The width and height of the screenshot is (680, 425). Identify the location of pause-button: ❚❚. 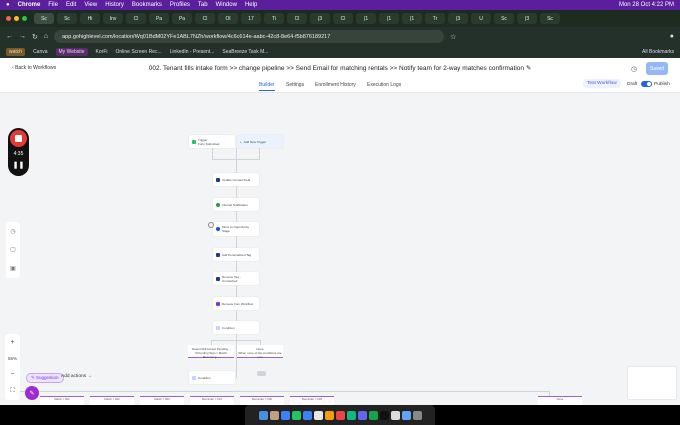
(18, 165).